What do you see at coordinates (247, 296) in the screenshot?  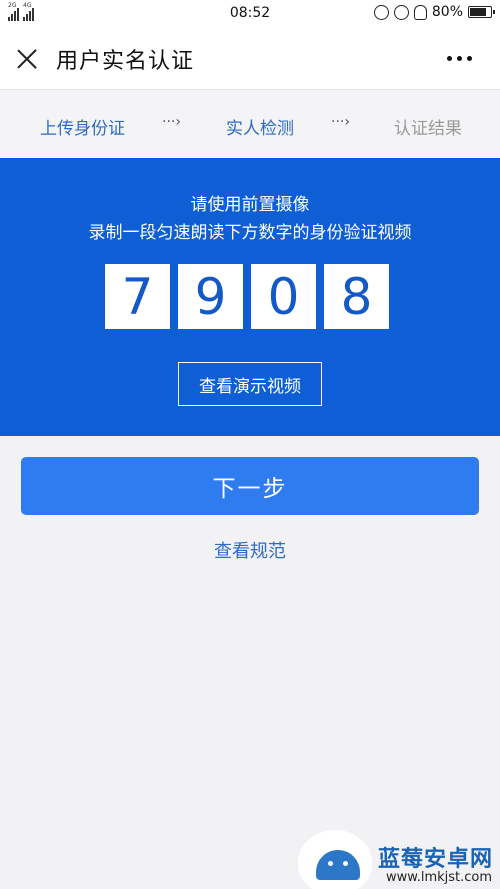 I see `verification-digits: 7 9 0 8` at bounding box center [247, 296].